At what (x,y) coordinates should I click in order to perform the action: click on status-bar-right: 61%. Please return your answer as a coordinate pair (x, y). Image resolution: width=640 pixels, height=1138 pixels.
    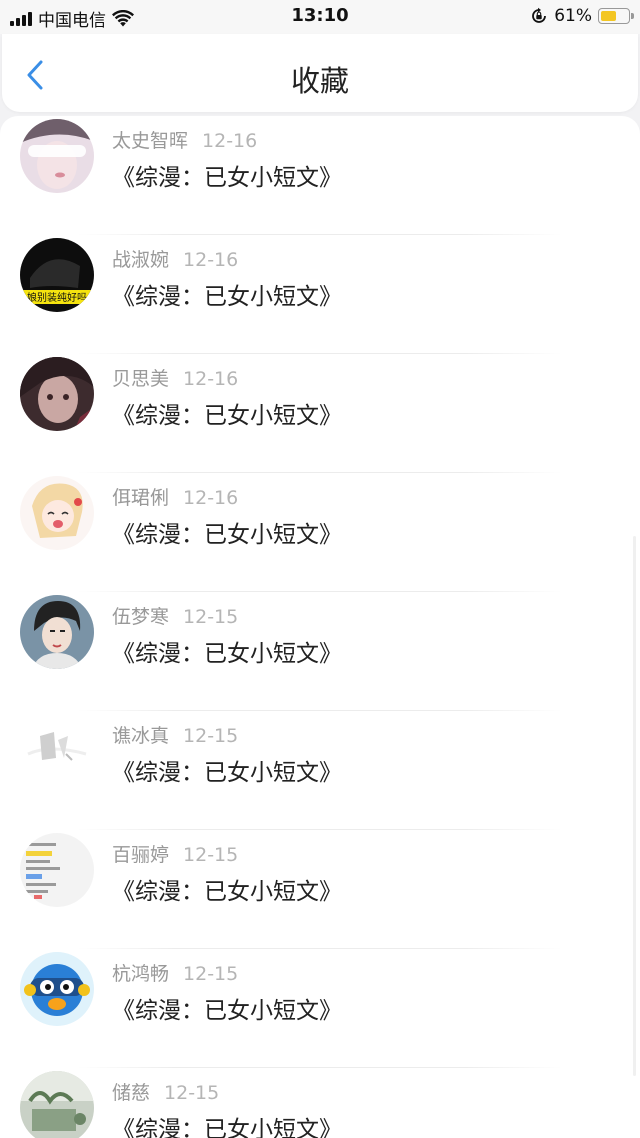
    Looking at the image, I should click on (582, 16).